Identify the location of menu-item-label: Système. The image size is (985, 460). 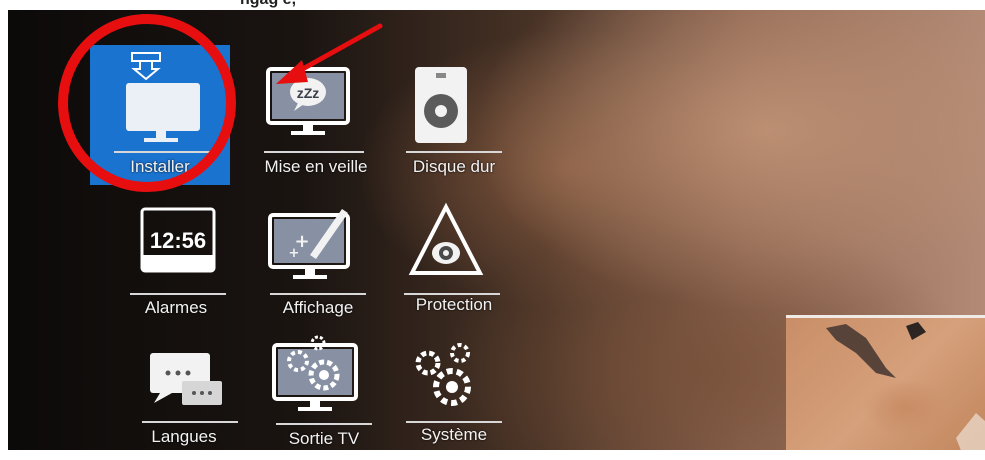
(454, 434).